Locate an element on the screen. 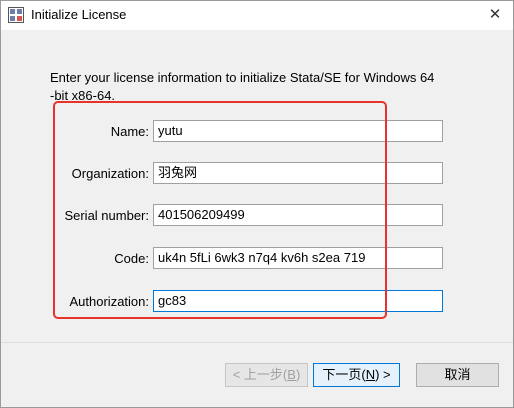  next-button-mnemonic: N is located at coordinates (370, 374).